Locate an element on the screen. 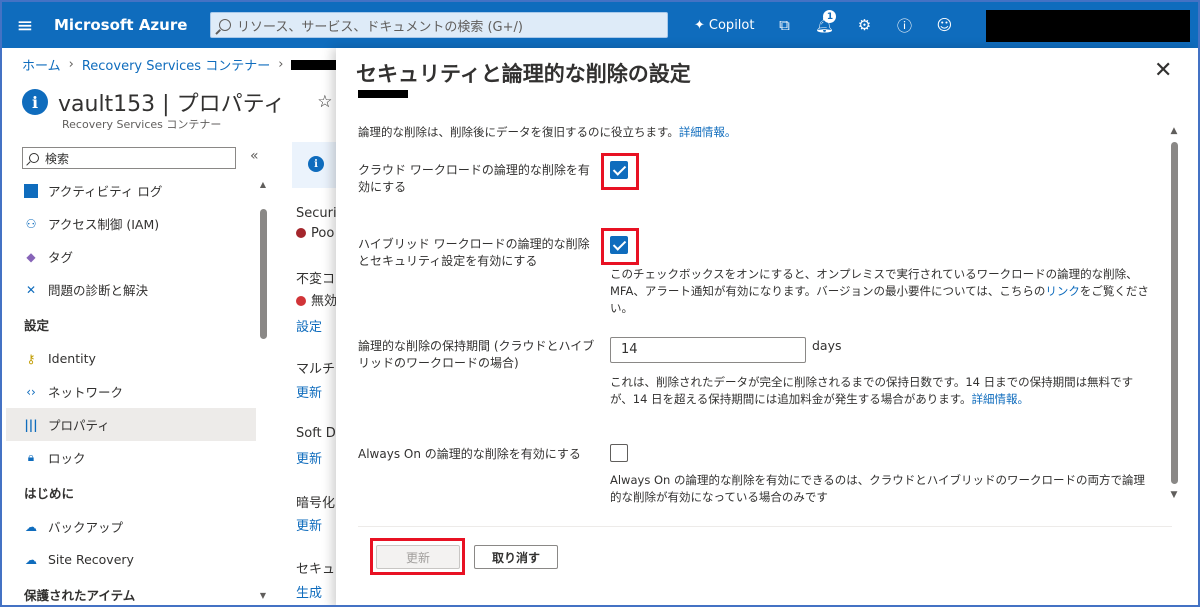  sidebar-item-label: バックアップ is located at coordinates (86, 527).